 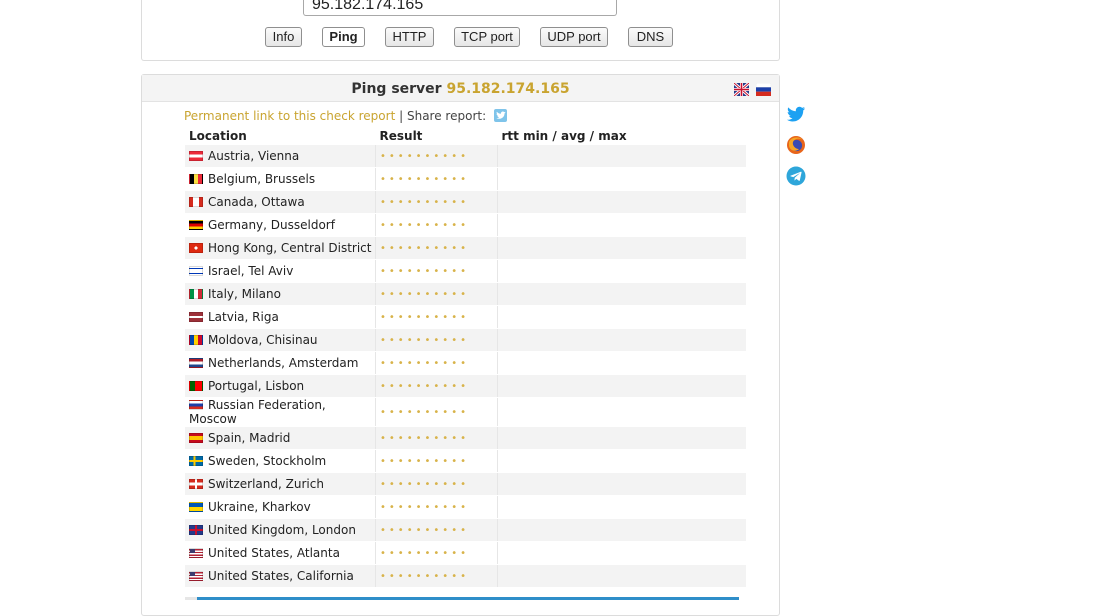 I want to click on gb-flag-icon, so click(x=196, y=530).